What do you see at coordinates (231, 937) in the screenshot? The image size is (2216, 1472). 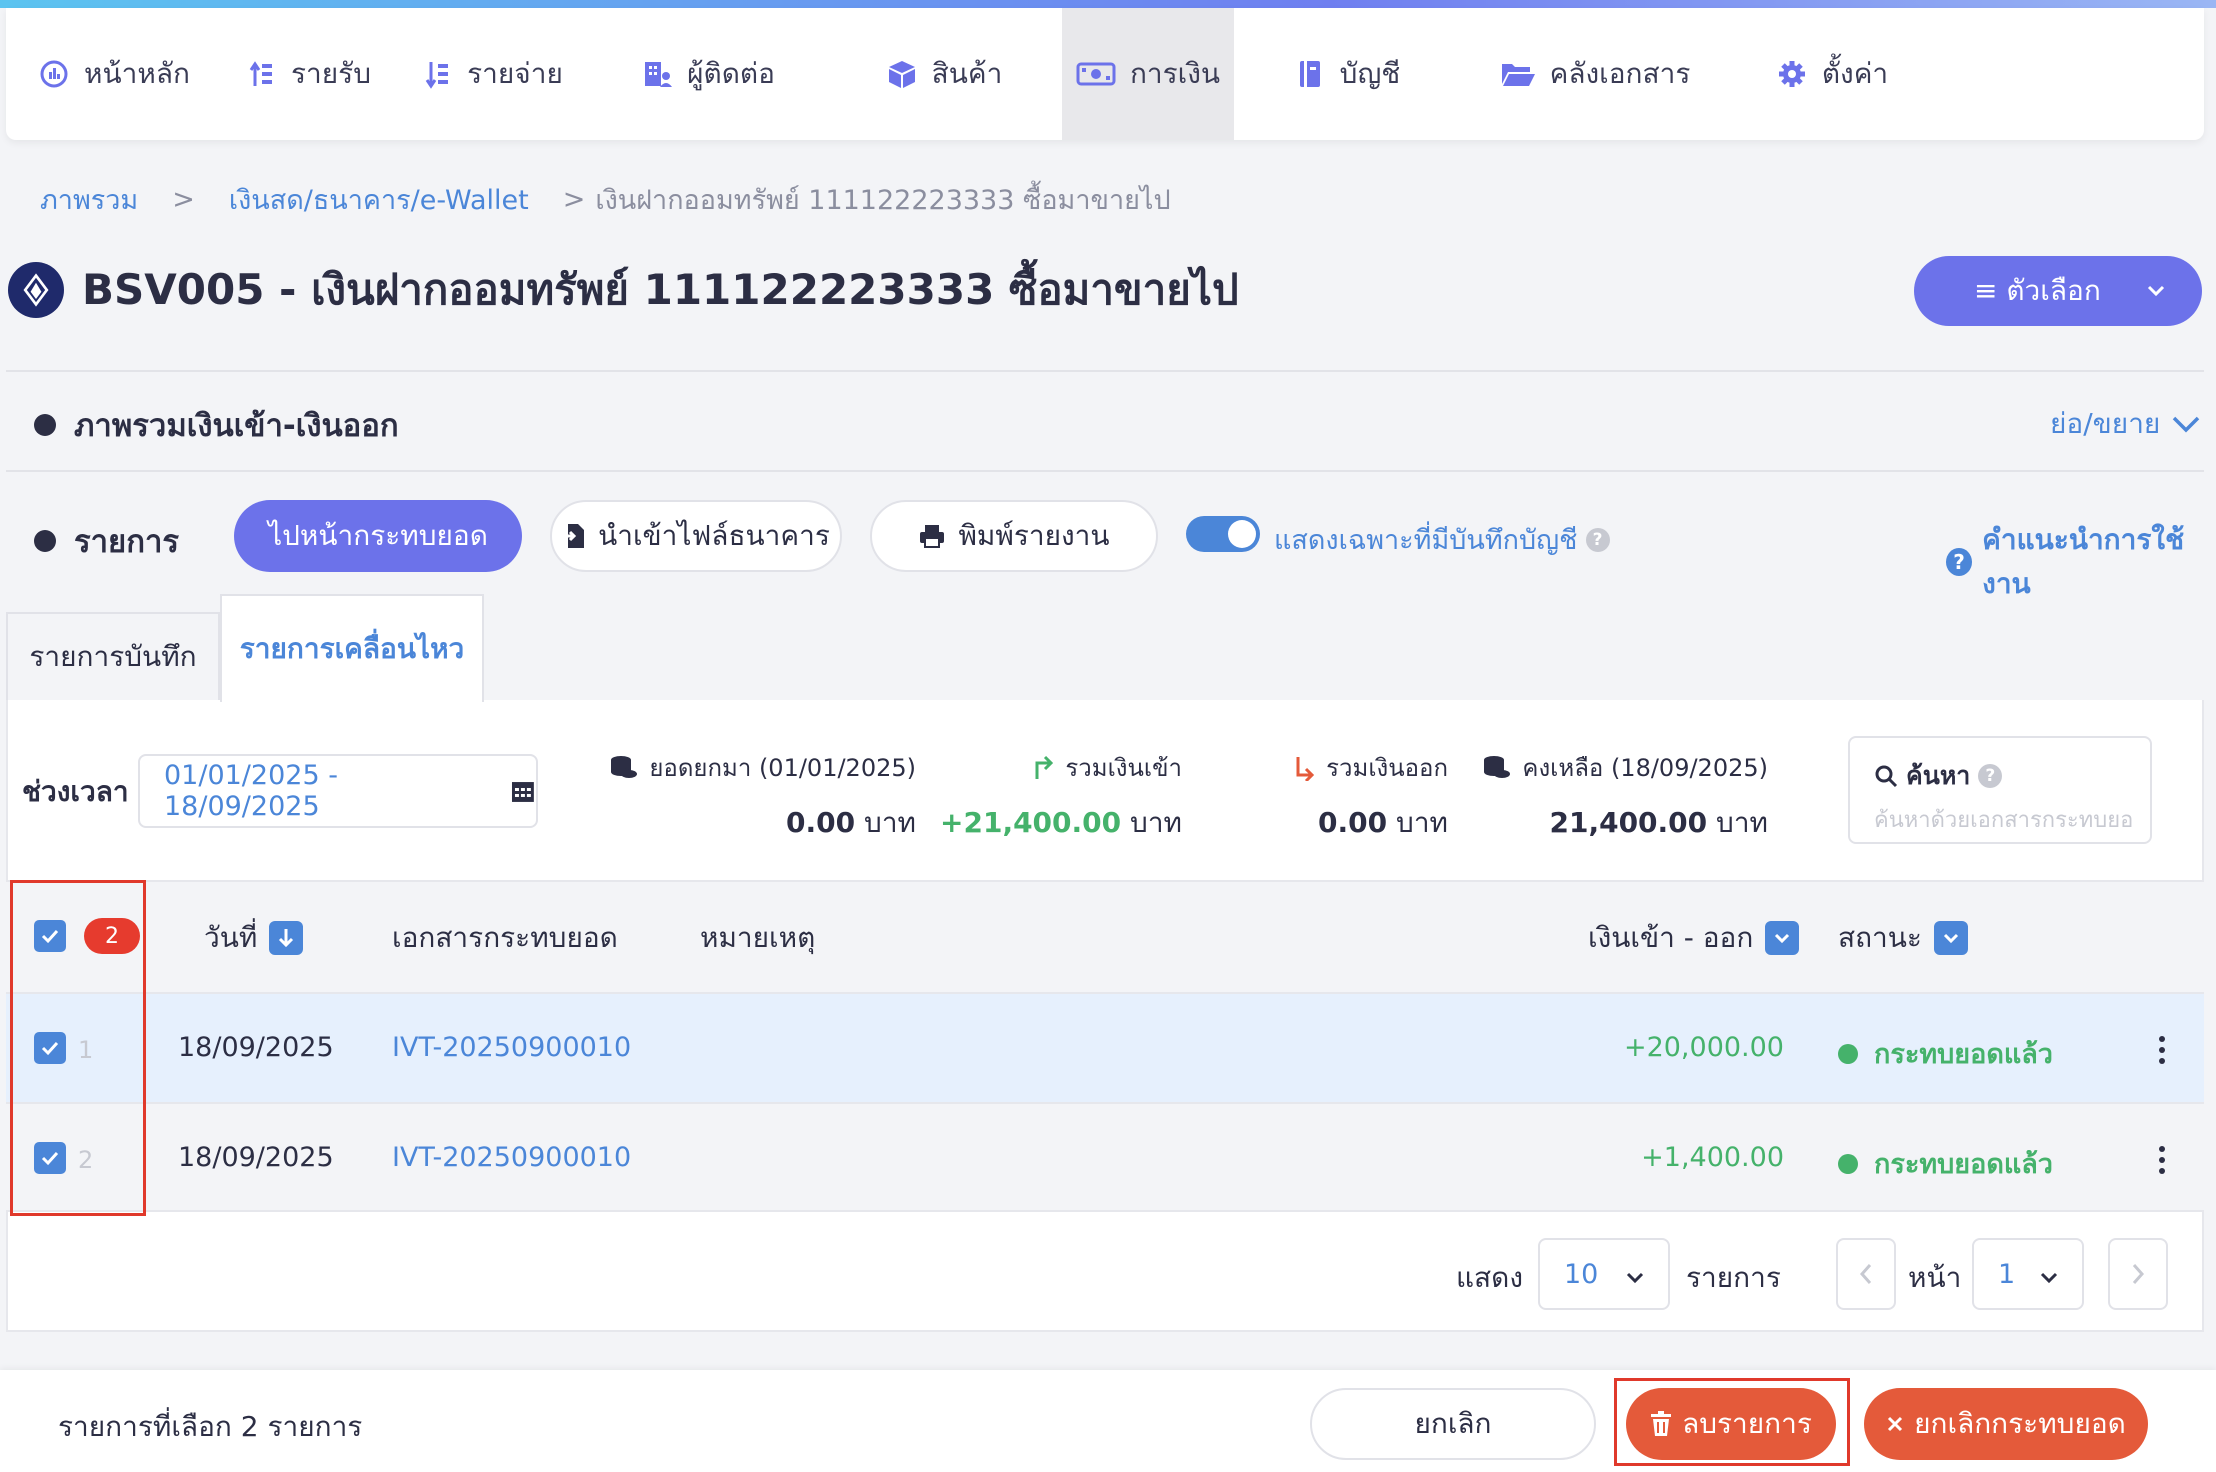 I see `column-label: วันที่` at bounding box center [231, 937].